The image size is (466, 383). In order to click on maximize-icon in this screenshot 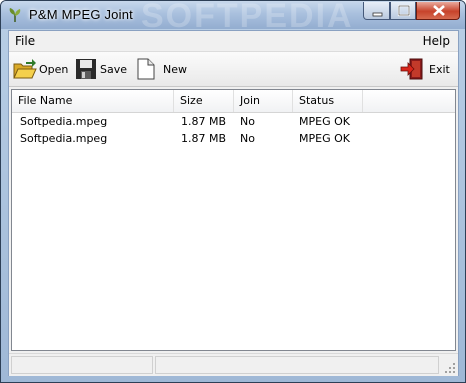, I will do `click(404, 10)`.